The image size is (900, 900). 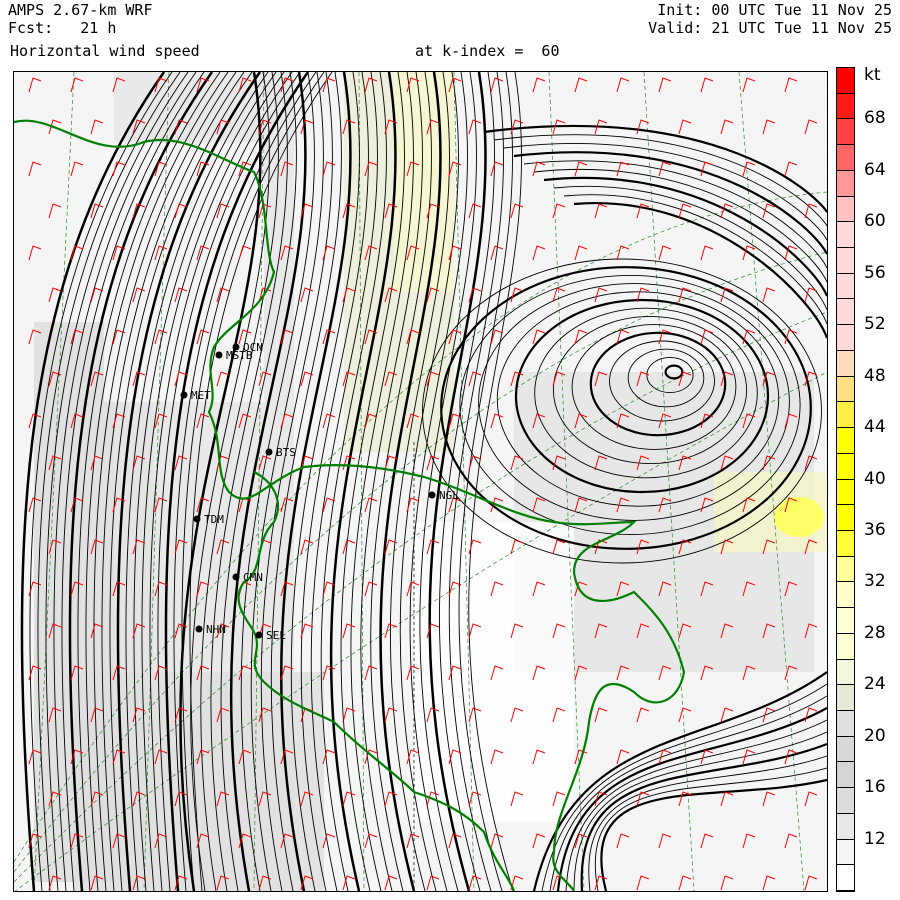 I want to click on colorbar-label: 36, so click(x=875, y=529).